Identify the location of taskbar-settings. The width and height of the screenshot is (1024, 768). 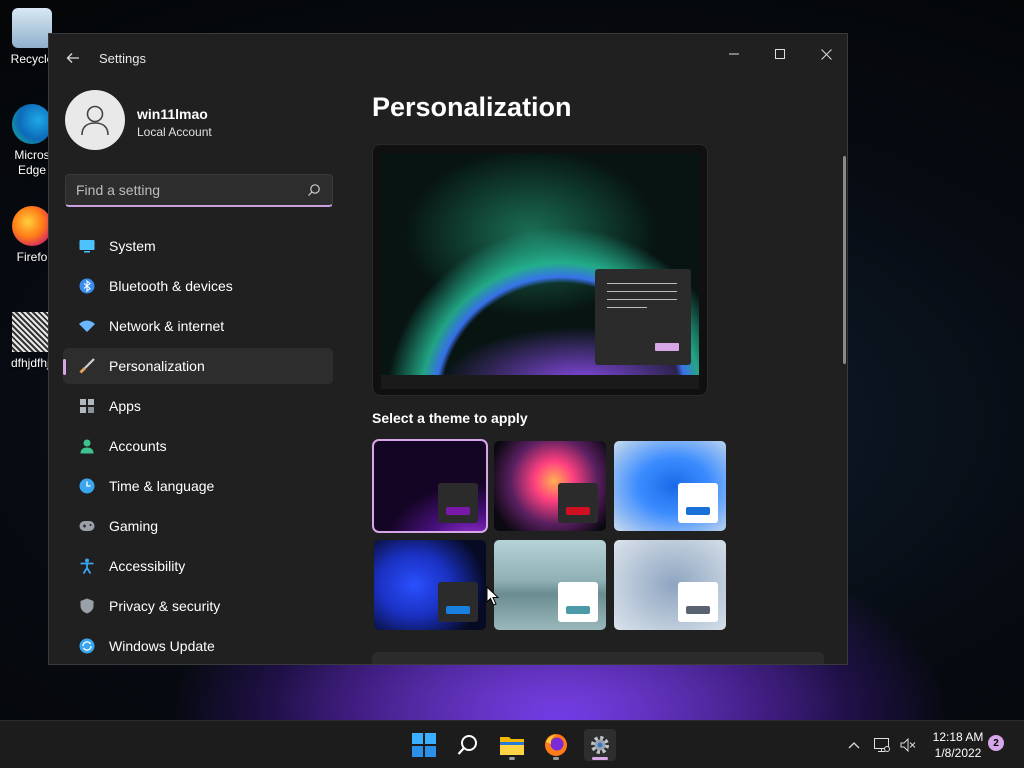
(600, 745).